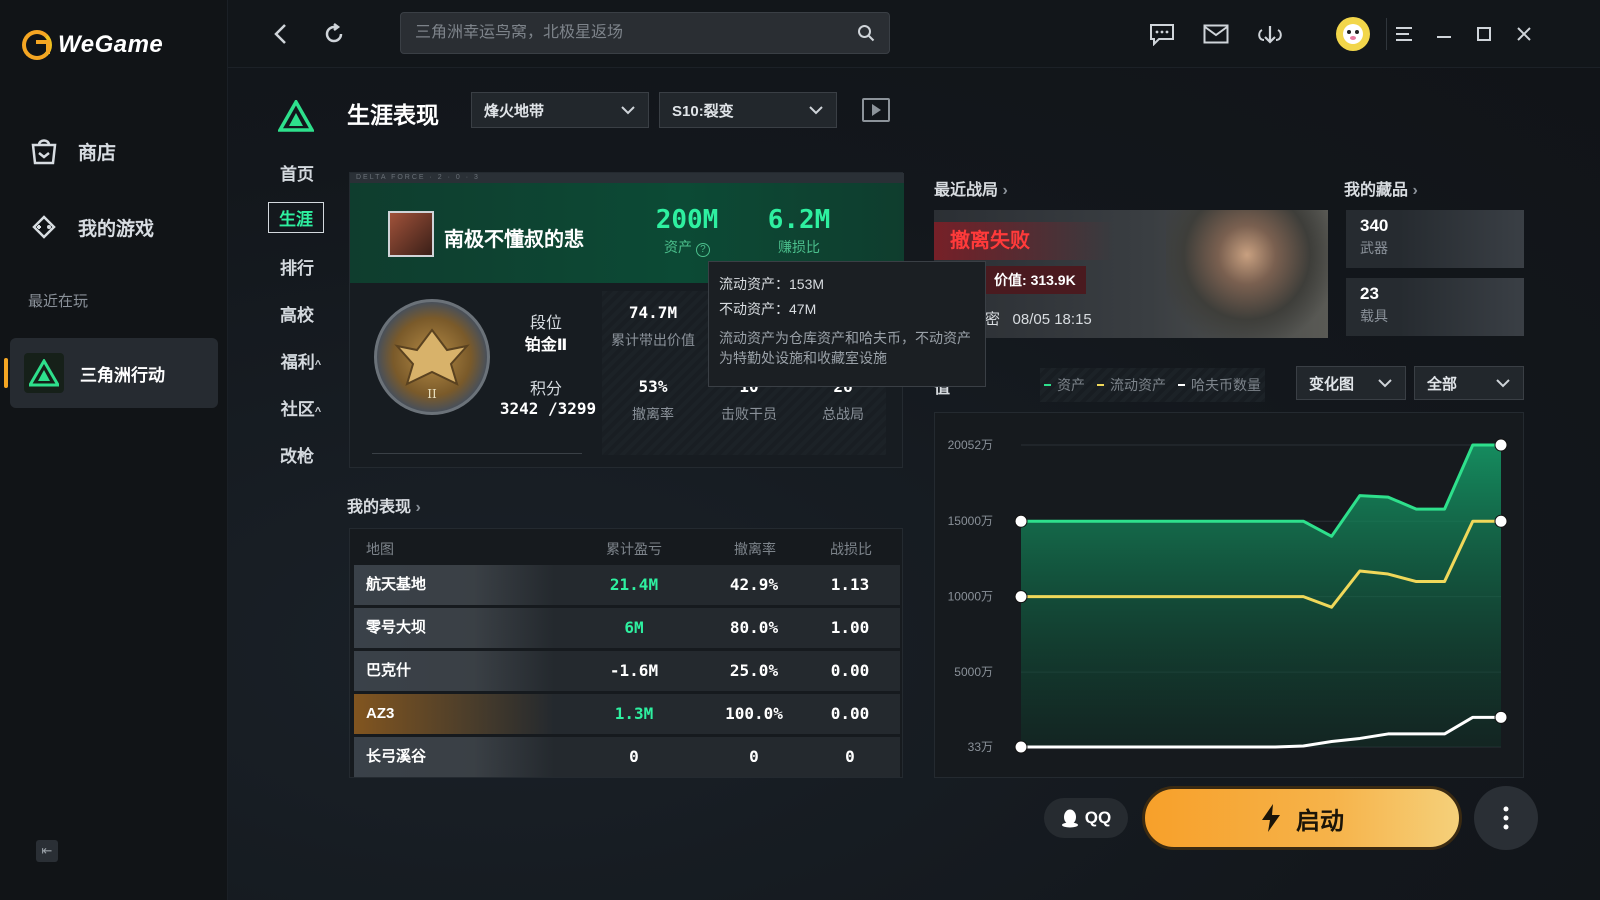  I want to click on points-value: 3242 /3299, so click(548, 408).